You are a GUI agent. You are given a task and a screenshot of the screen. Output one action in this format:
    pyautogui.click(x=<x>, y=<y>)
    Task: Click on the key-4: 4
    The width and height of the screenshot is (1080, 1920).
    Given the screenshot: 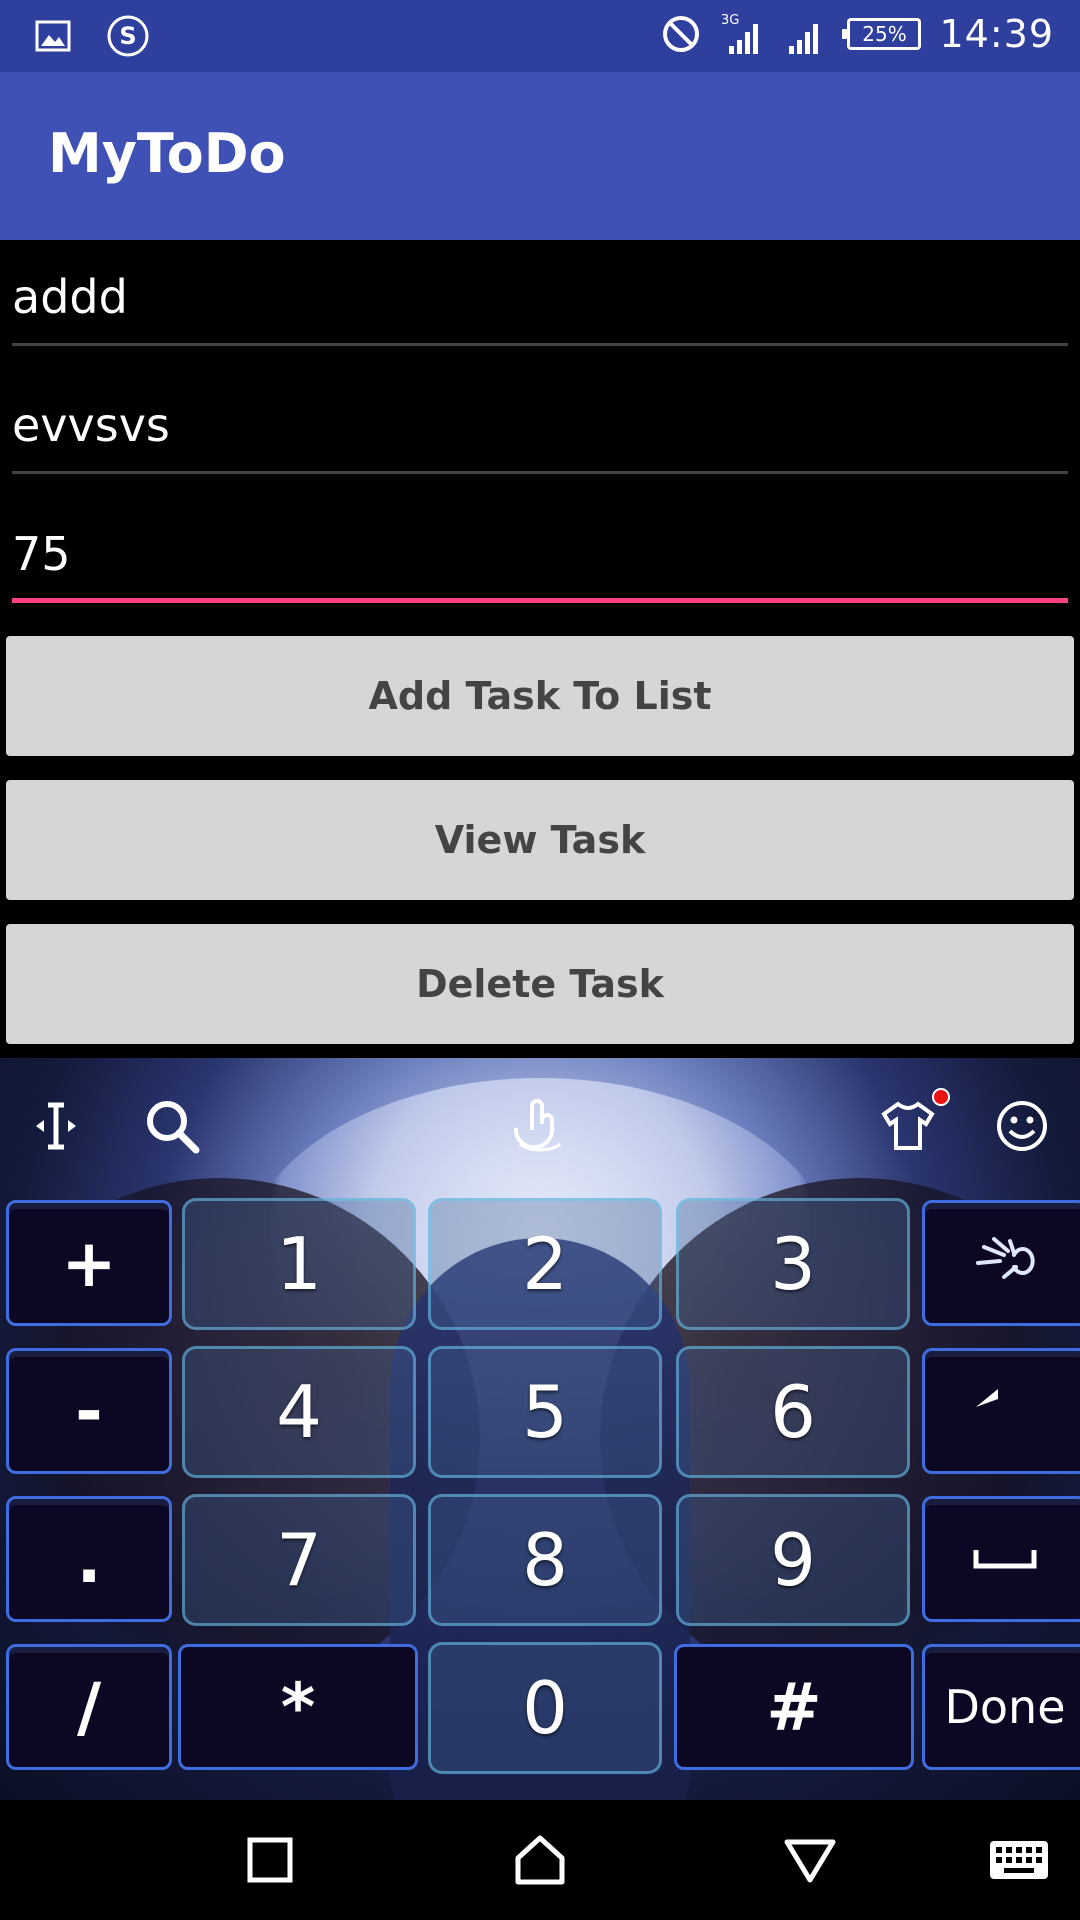 What is the action you would take?
    pyautogui.click(x=299, y=1412)
    